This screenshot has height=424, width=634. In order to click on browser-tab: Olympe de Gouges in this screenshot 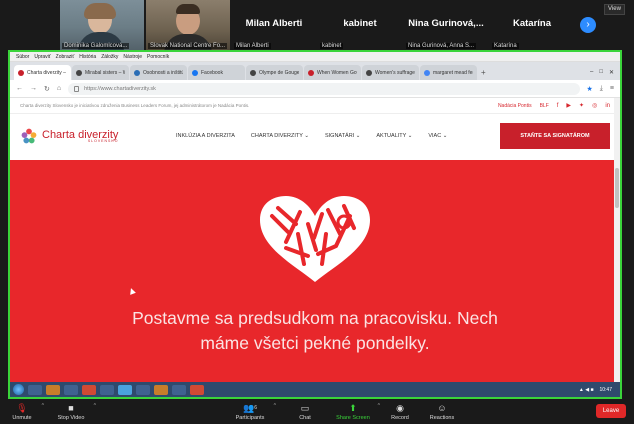, I will do `click(274, 72)`.